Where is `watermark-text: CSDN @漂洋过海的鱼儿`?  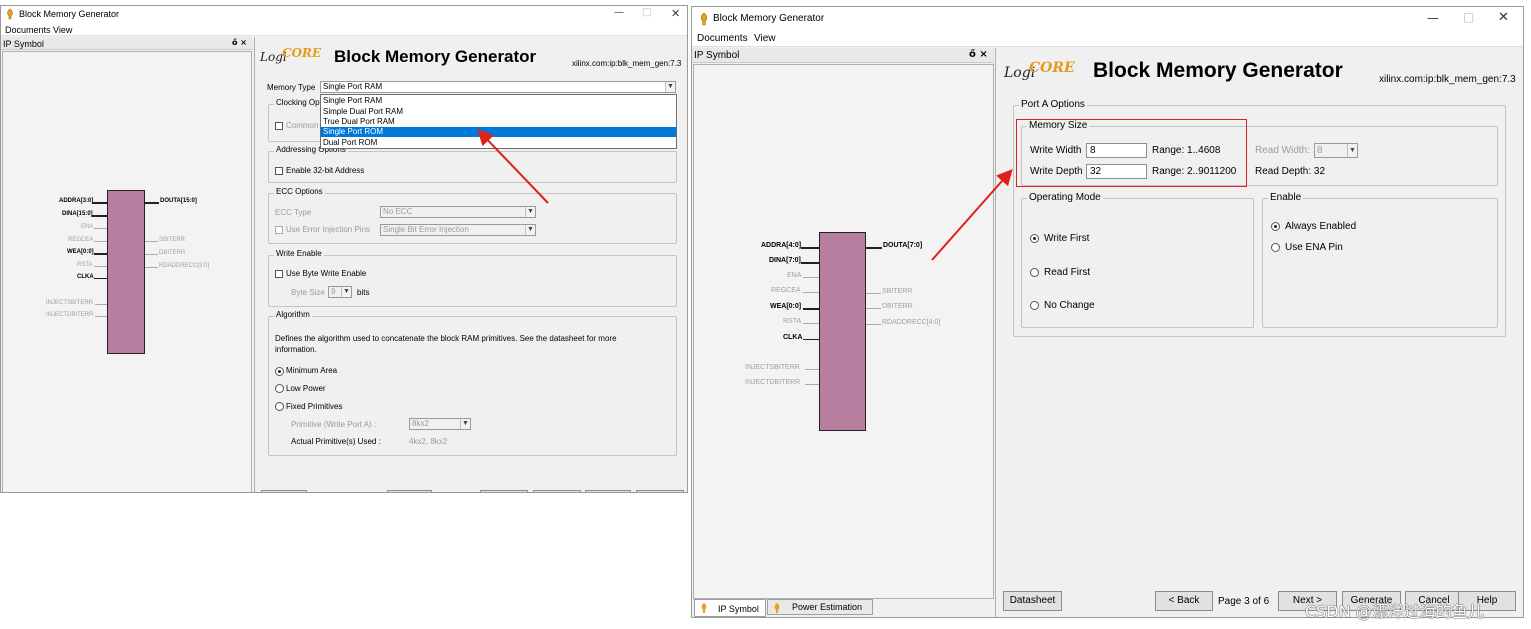
watermark-text: CSDN @漂洋过海的鱼儿 is located at coordinates (1394, 611).